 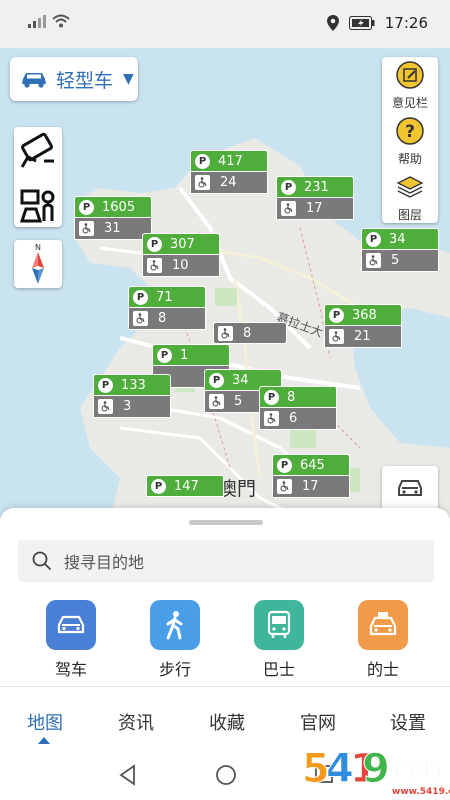 I want to click on status-bar: 17:26, so click(x=225, y=24).